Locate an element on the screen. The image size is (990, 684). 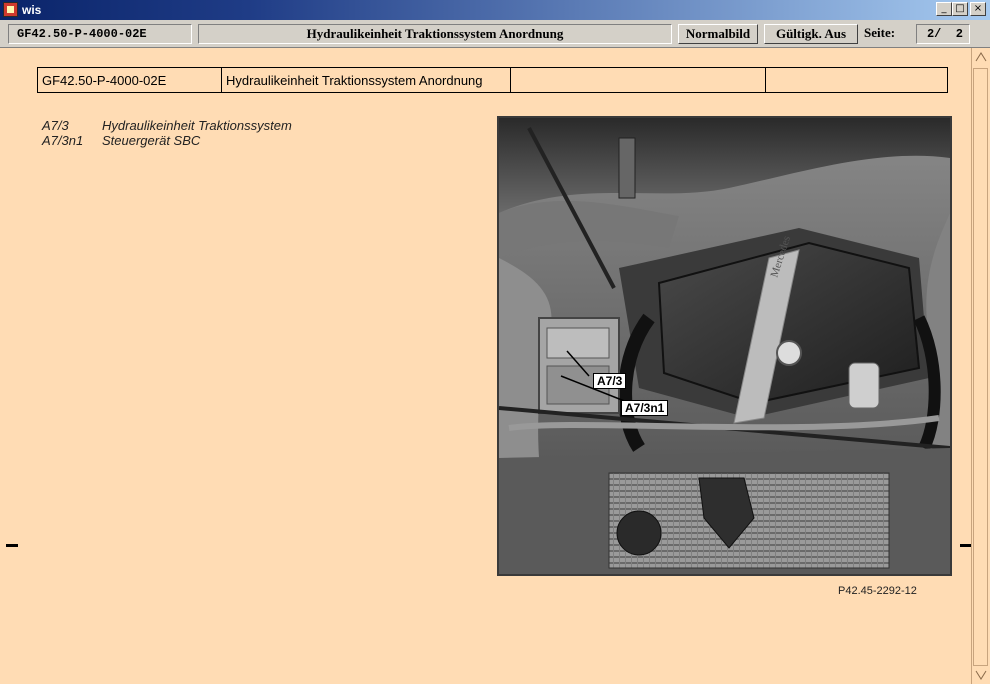
legend-code: A7/3 is located at coordinates (55, 125).